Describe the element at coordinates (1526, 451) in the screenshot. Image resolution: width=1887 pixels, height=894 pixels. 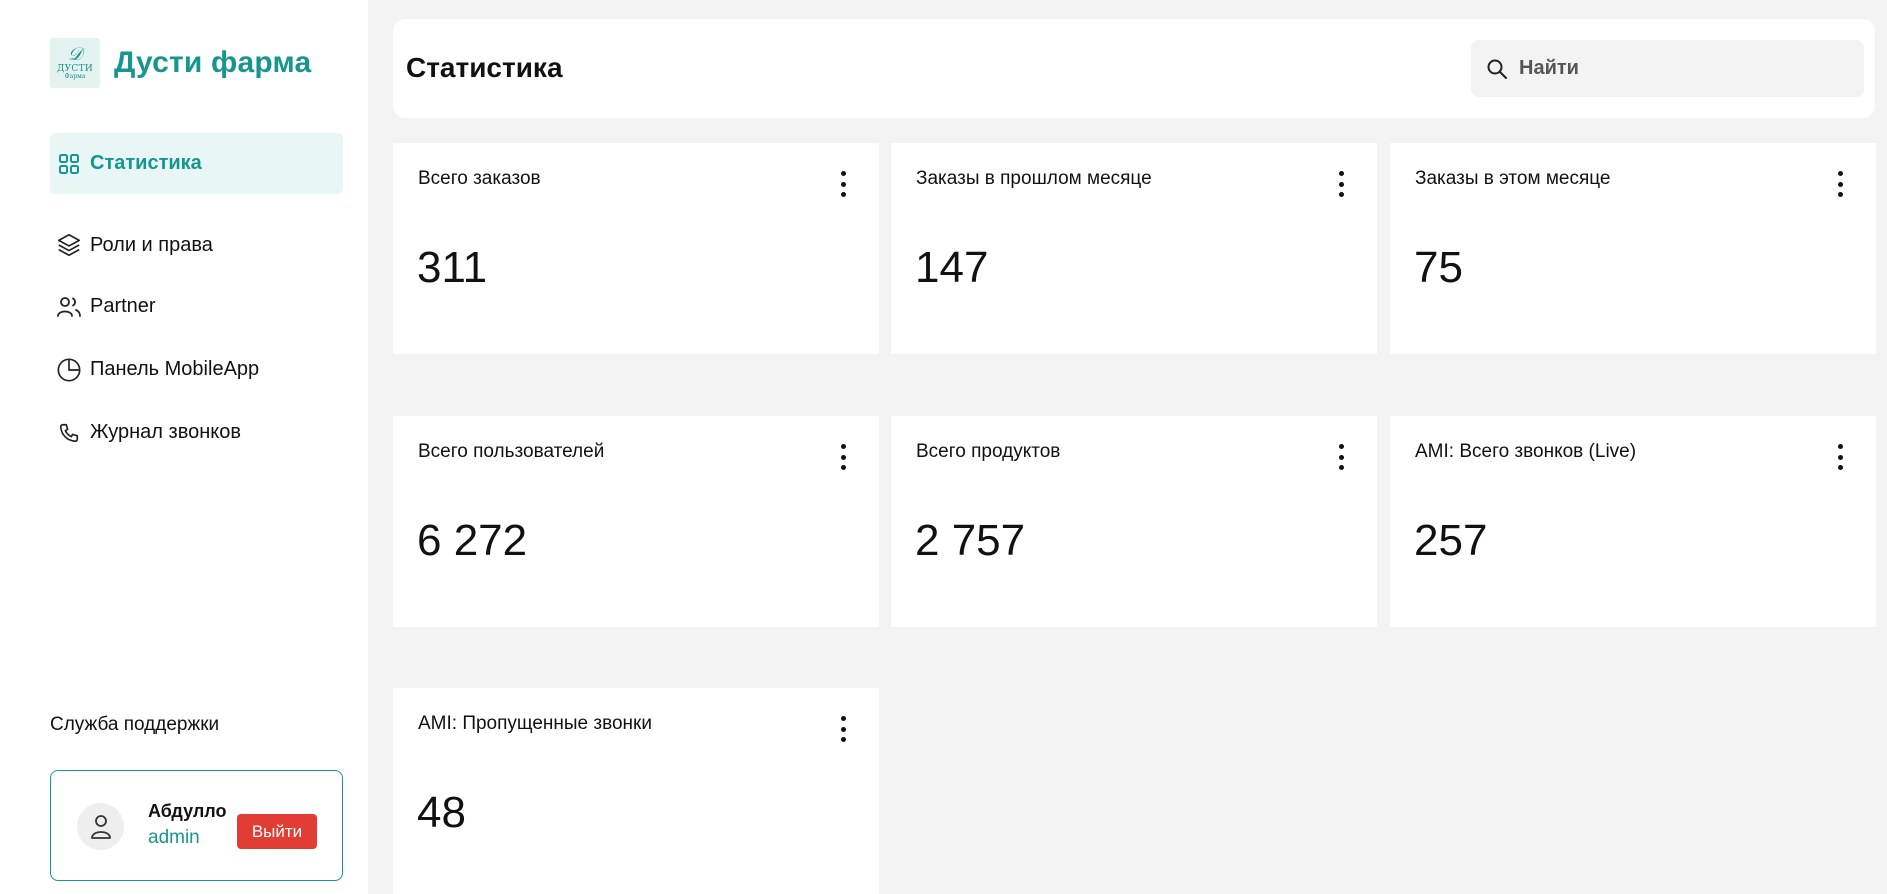
I see `card-title: AMI: Всего звонков (Live)` at that location.